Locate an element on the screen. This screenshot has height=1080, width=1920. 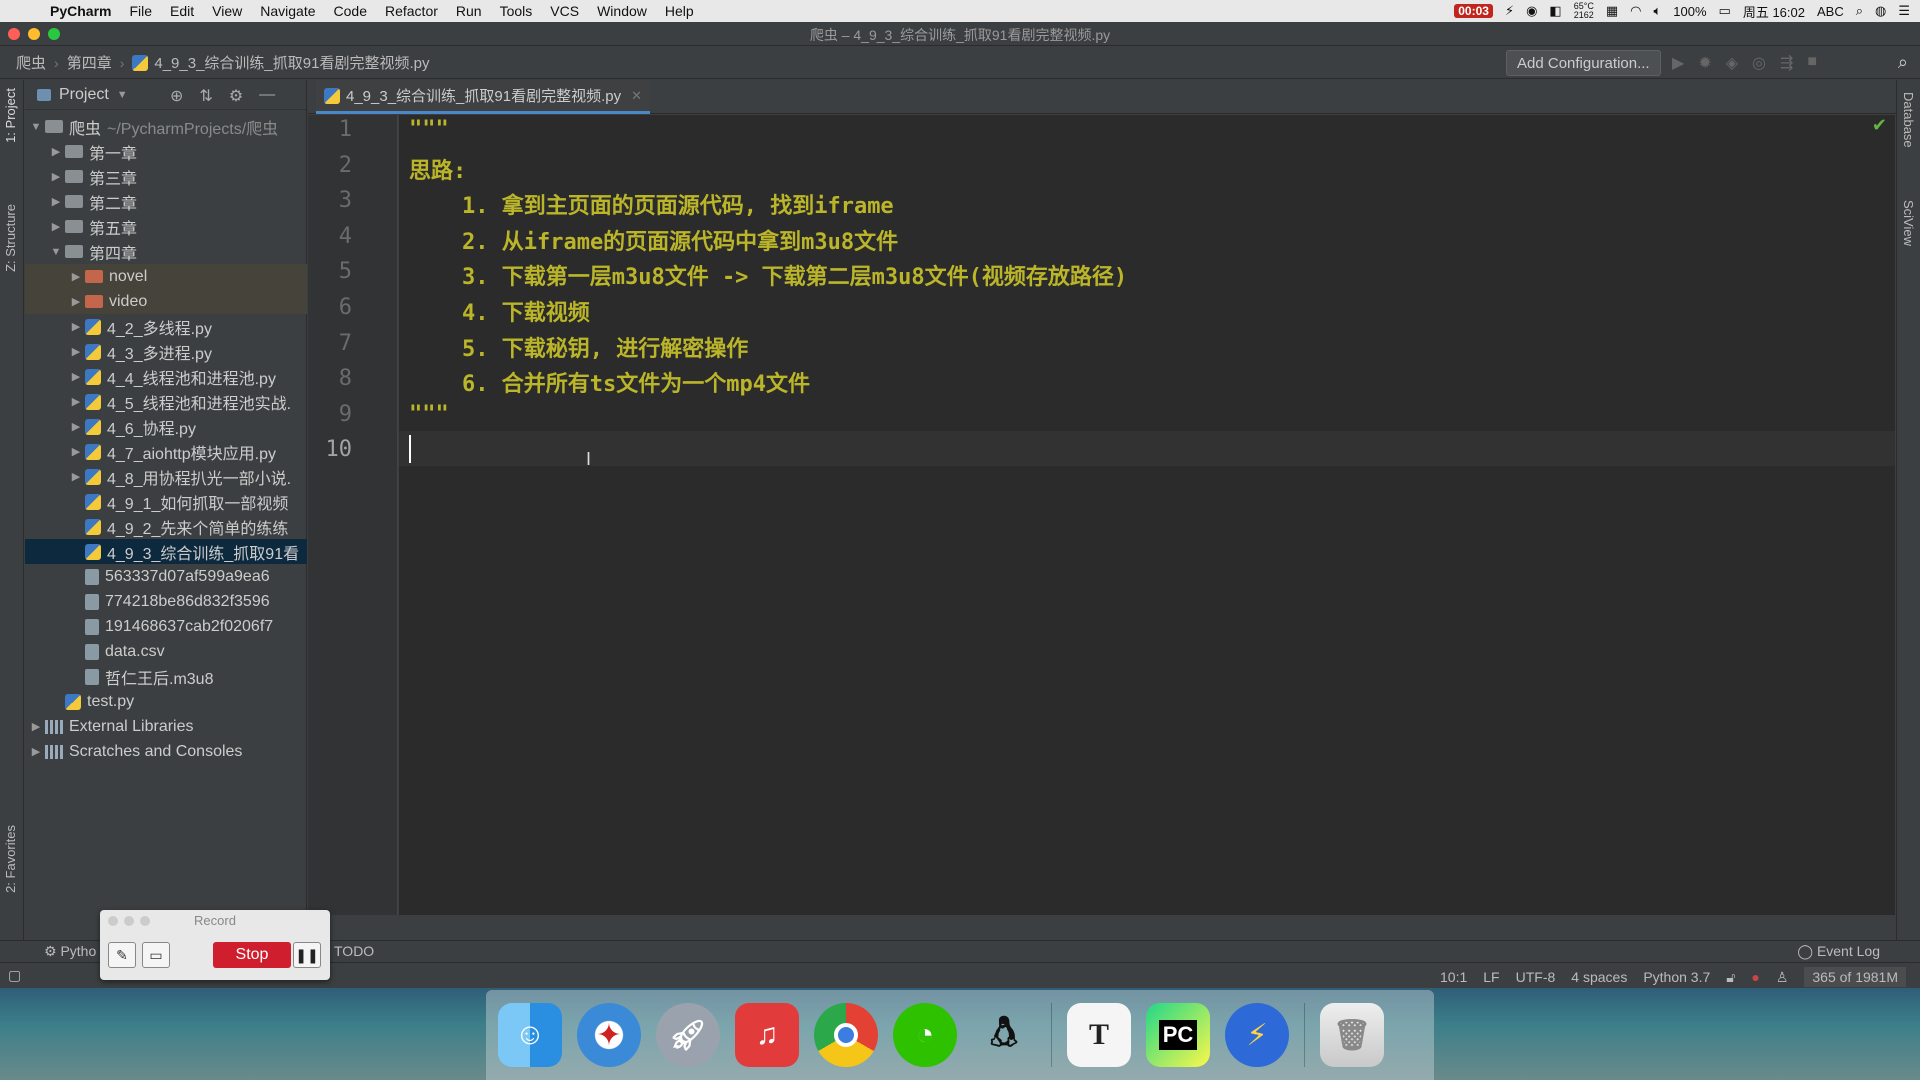
record-area-icon: ▭ is located at coordinates (156, 955).